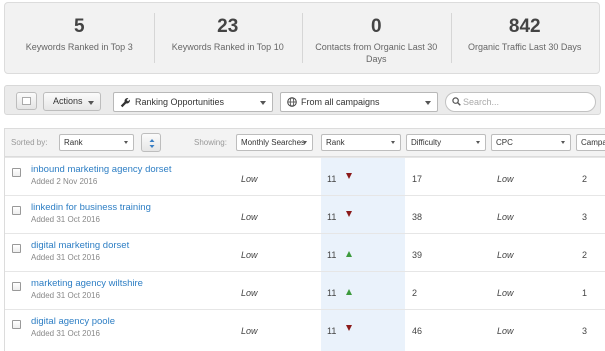 This screenshot has width=605, height=351. I want to click on stat-top10: 23 Keywords Ranked in Top 10, so click(228, 38).